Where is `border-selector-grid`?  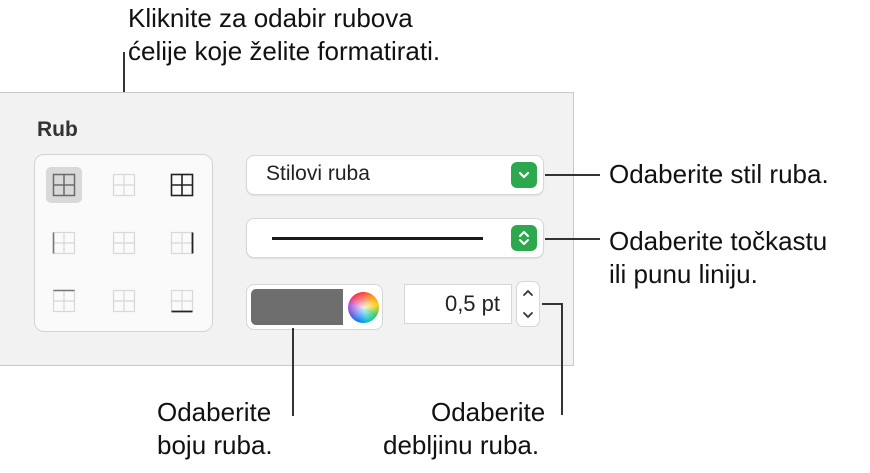 border-selector-grid is located at coordinates (123, 243).